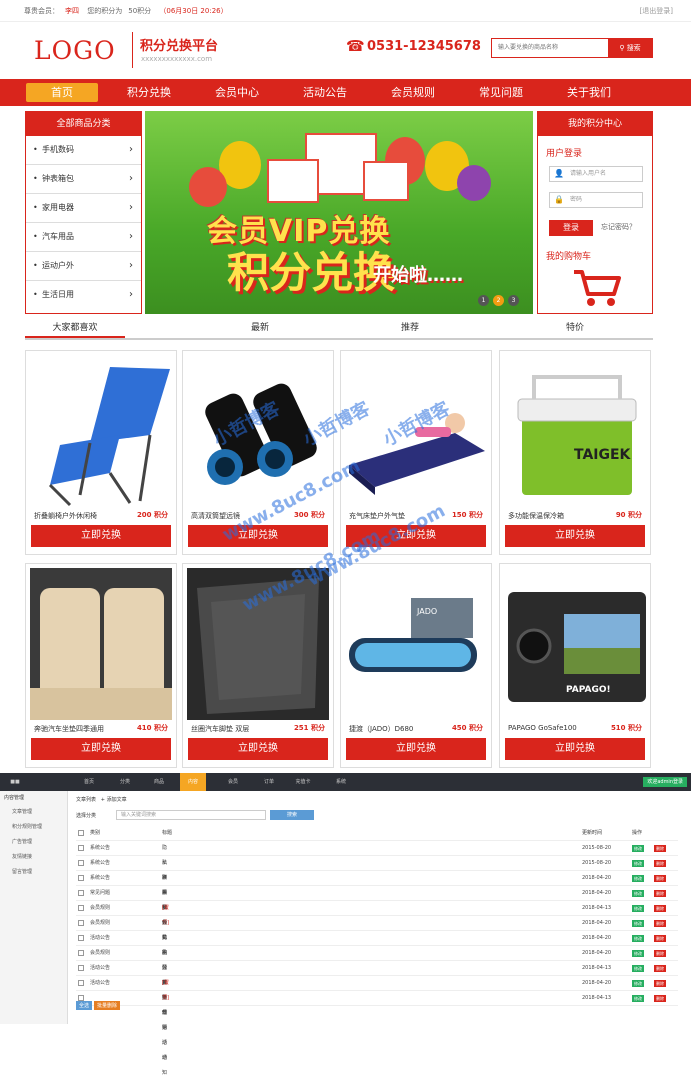  What do you see at coordinates (551, 48) in the screenshot?
I see `search-input` at bounding box center [551, 48].